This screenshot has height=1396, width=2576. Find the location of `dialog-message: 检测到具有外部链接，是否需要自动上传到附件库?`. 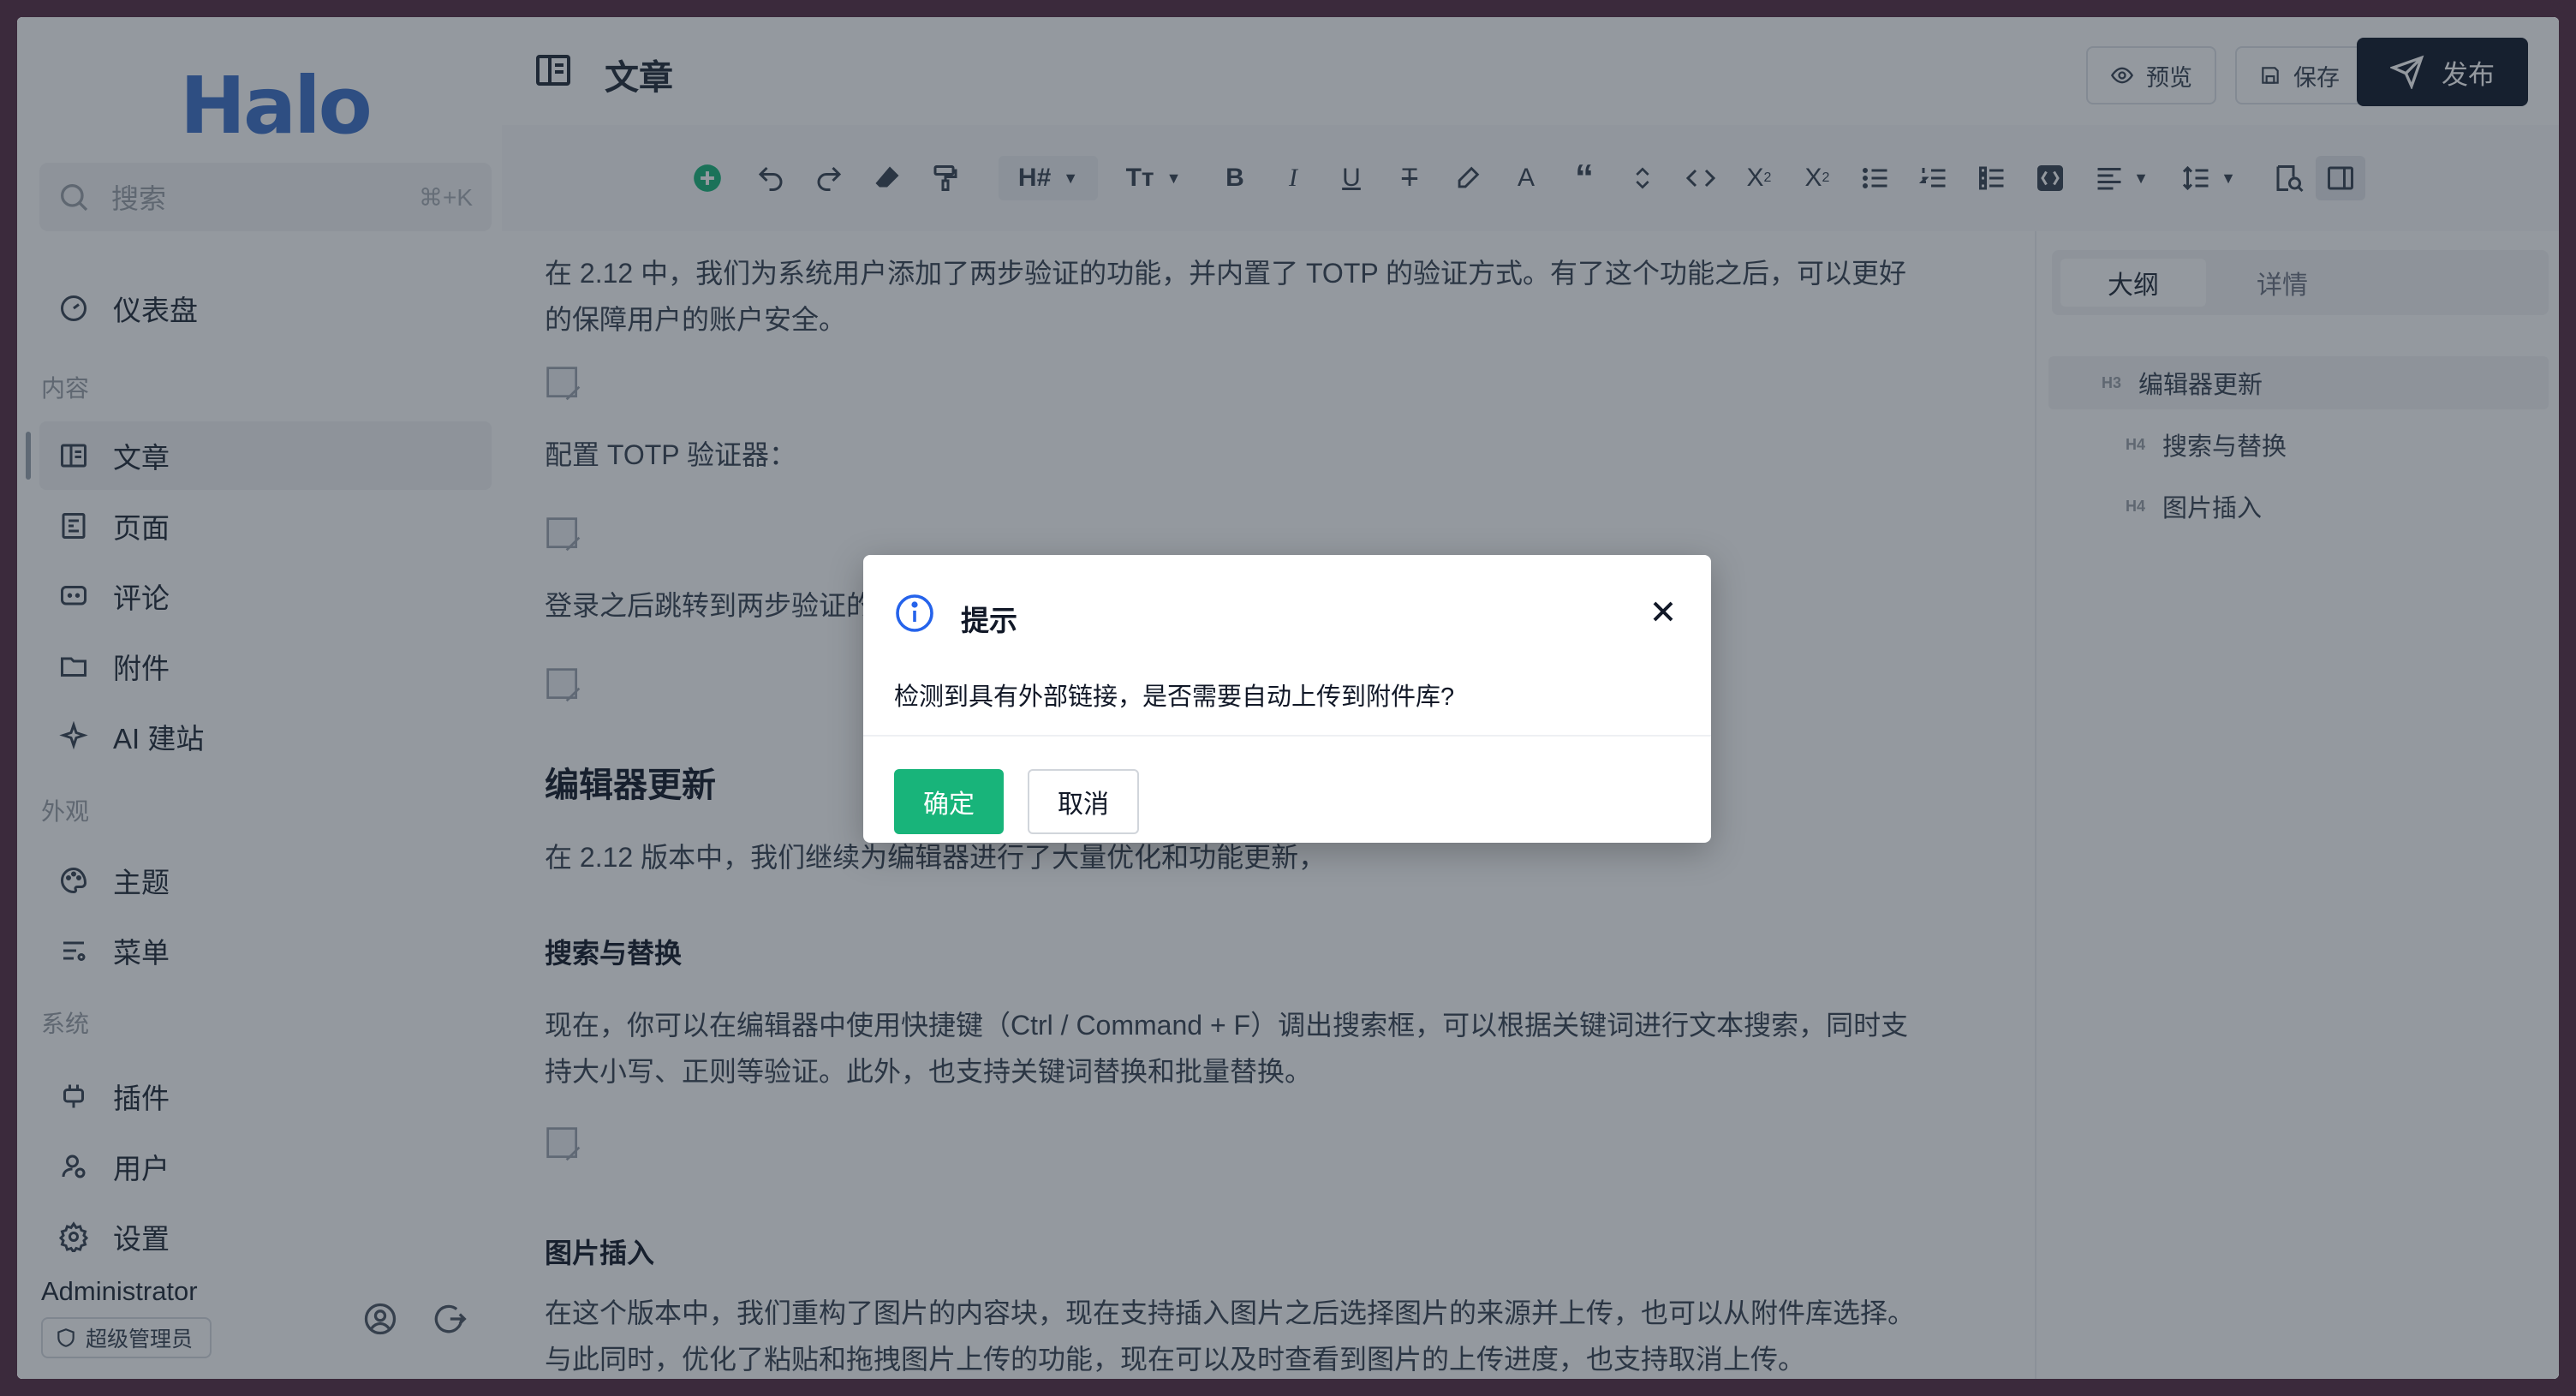

dialog-message: 检测到具有外部链接，是否需要自动上传到附件库? is located at coordinates (1174, 697).